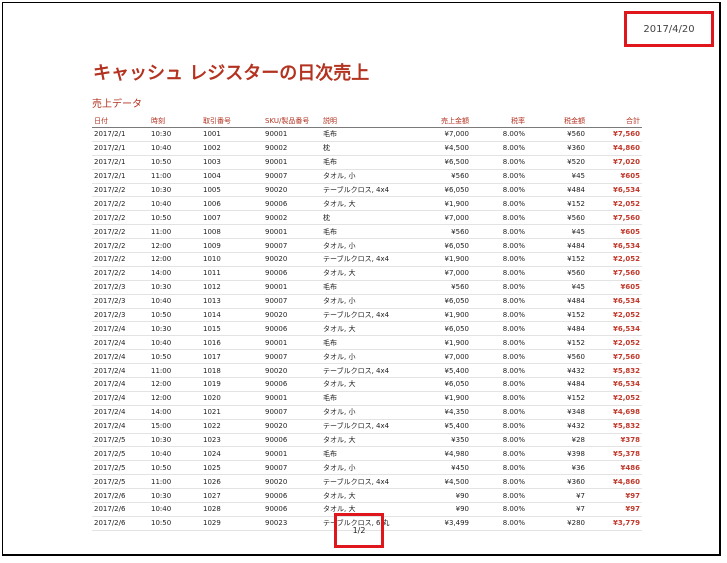  What do you see at coordinates (232, 496) in the screenshot?
I see `cell-transaction-no: 1027` at bounding box center [232, 496].